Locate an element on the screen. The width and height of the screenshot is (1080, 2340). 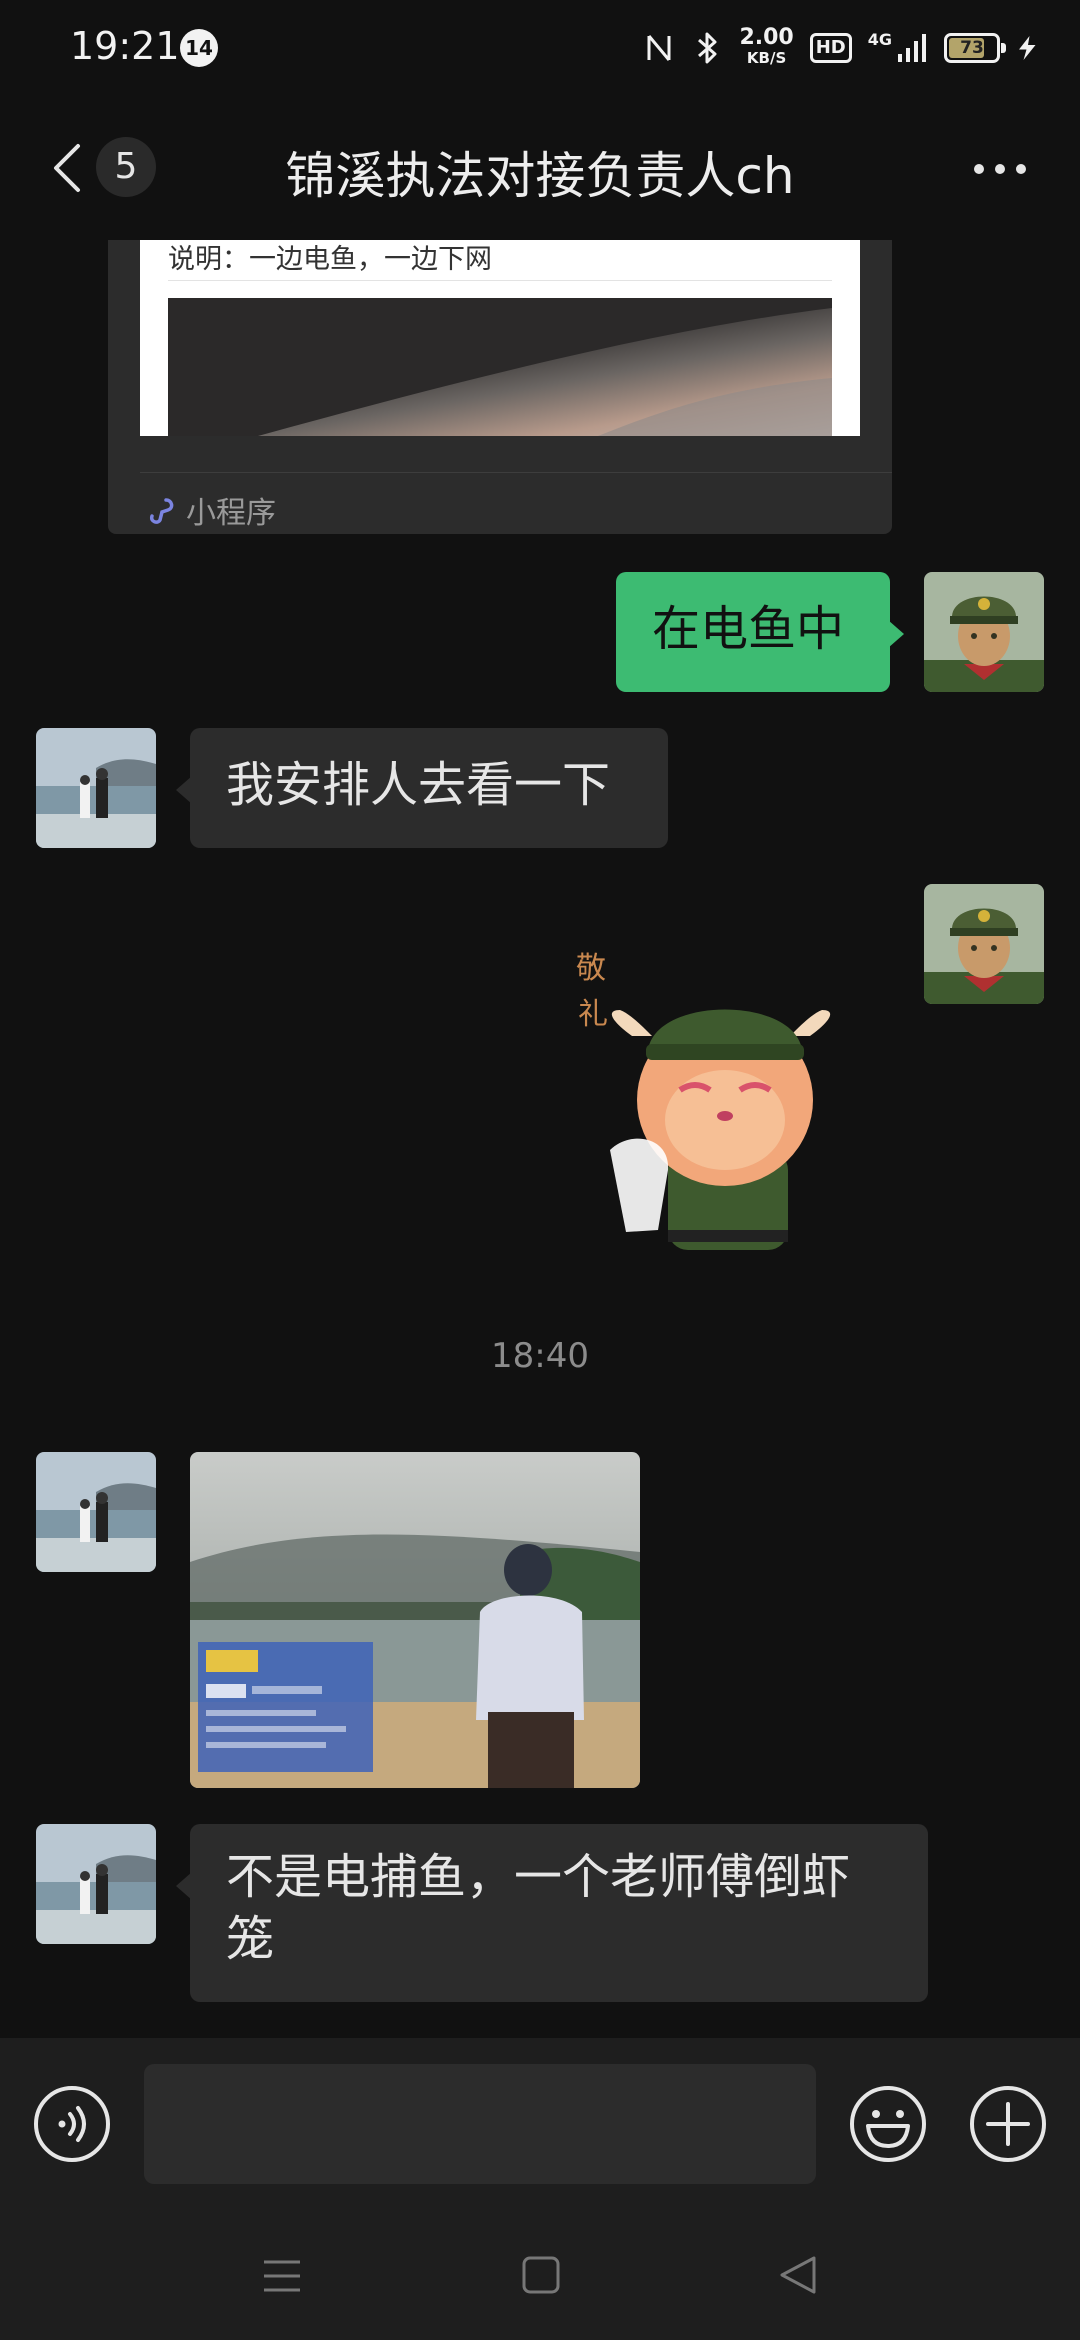
message-bubble-other: 我安排人去看一下 is located at coordinates (422, 788).